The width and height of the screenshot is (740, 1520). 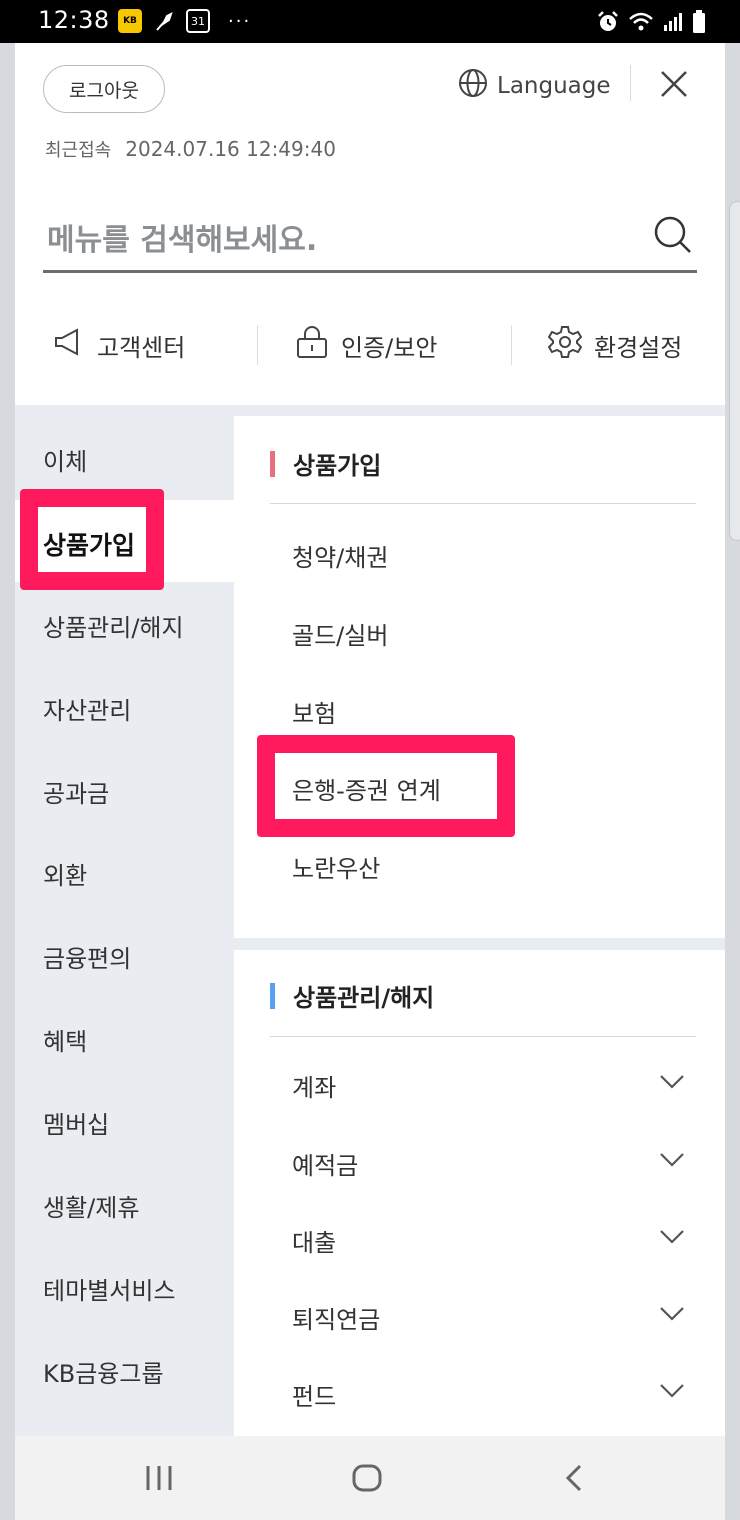 I want to click on quick-link-label: 고객센터, so click(x=141, y=347).